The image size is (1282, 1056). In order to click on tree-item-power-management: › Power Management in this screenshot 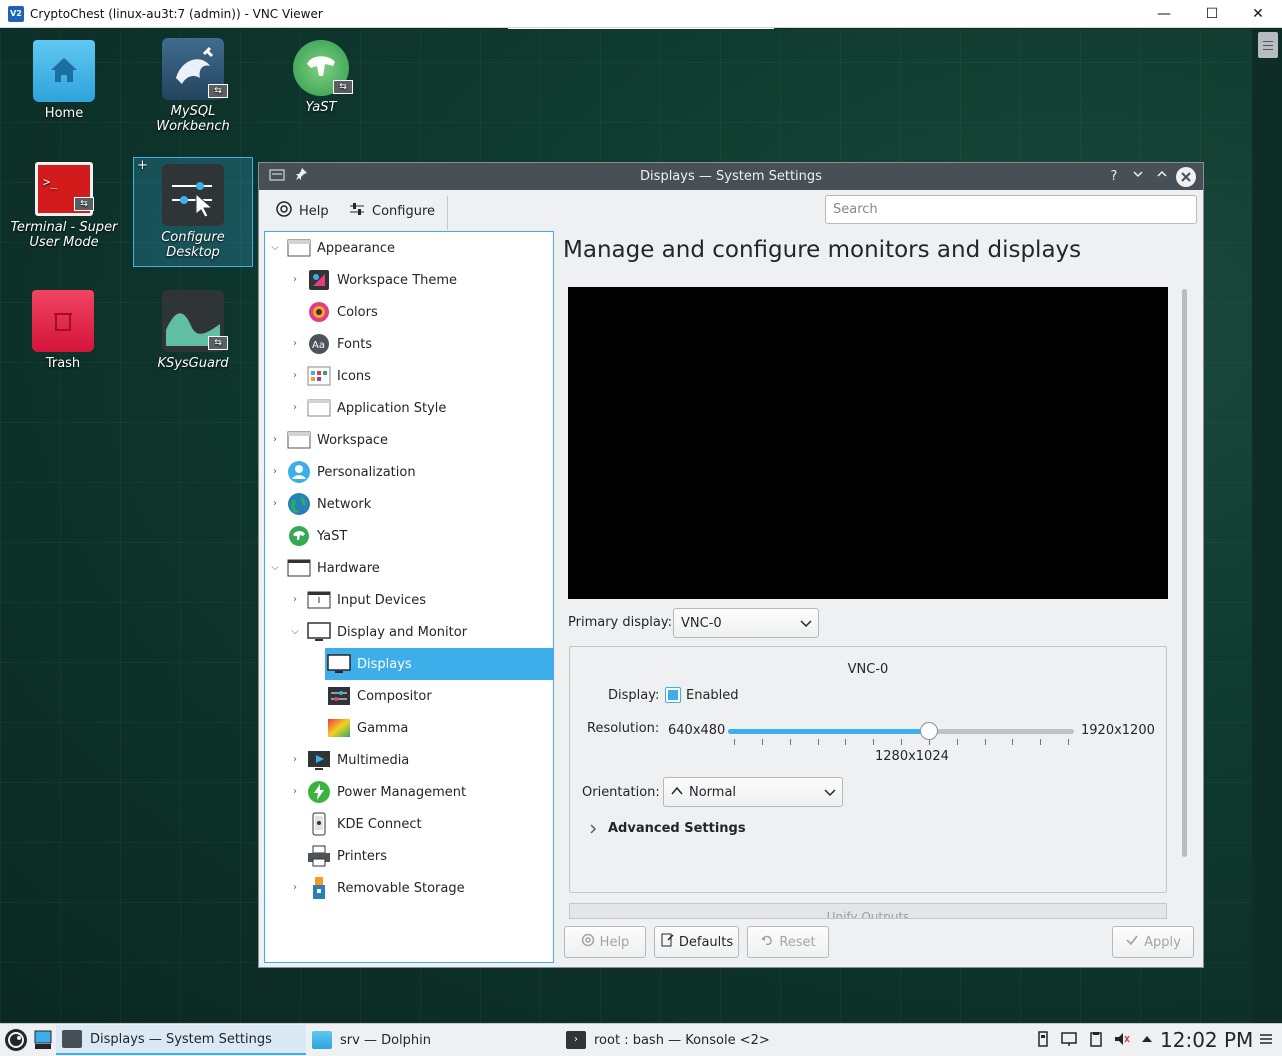, I will do `click(409, 792)`.